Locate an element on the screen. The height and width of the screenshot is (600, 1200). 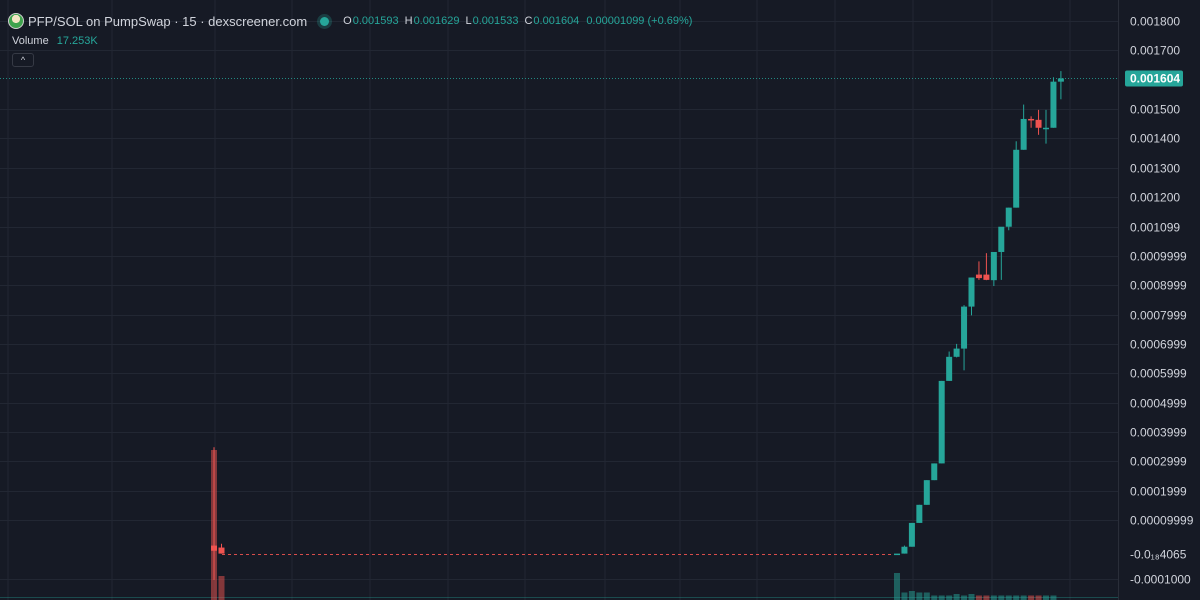
price-axis-tick-label: 0.0009999 is located at coordinates (1158, 257).